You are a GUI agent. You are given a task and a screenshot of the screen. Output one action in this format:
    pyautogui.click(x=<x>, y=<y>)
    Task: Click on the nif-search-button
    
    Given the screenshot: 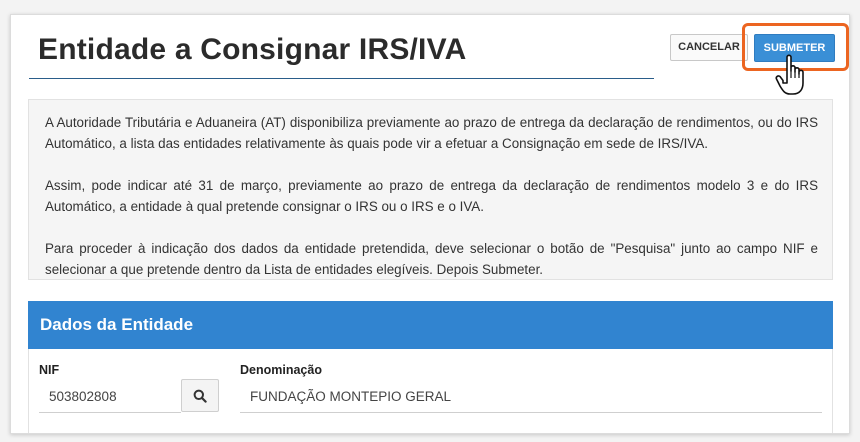 What is the action you would take?
    pyautogui.click(x=200, y=395)
    